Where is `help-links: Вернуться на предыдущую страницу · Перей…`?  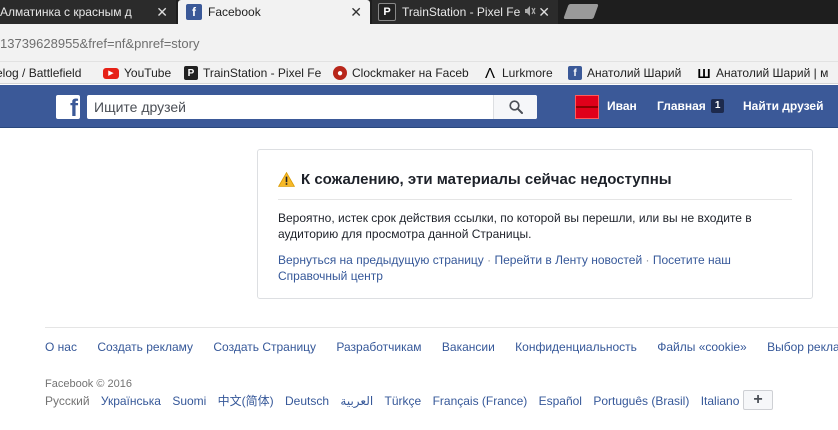 help-links: Вернуться на предыдущую страницу · Перей… is located at coordinates (528, 268).